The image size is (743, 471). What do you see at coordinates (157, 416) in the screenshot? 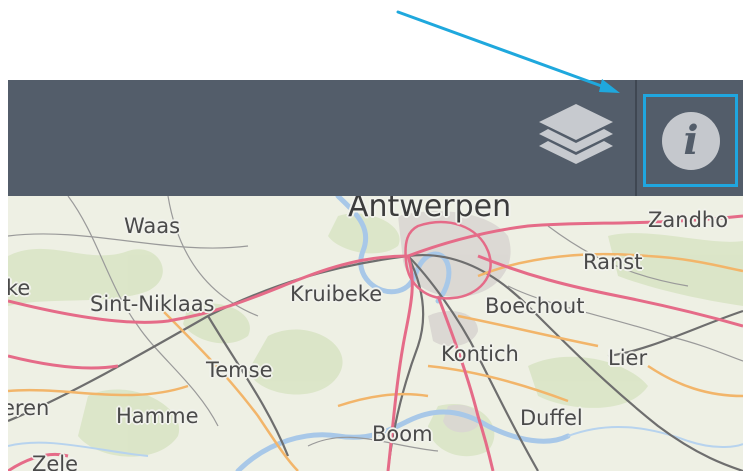
I see `place-label-hamme: Hamme` at bounding box center [157, 416].